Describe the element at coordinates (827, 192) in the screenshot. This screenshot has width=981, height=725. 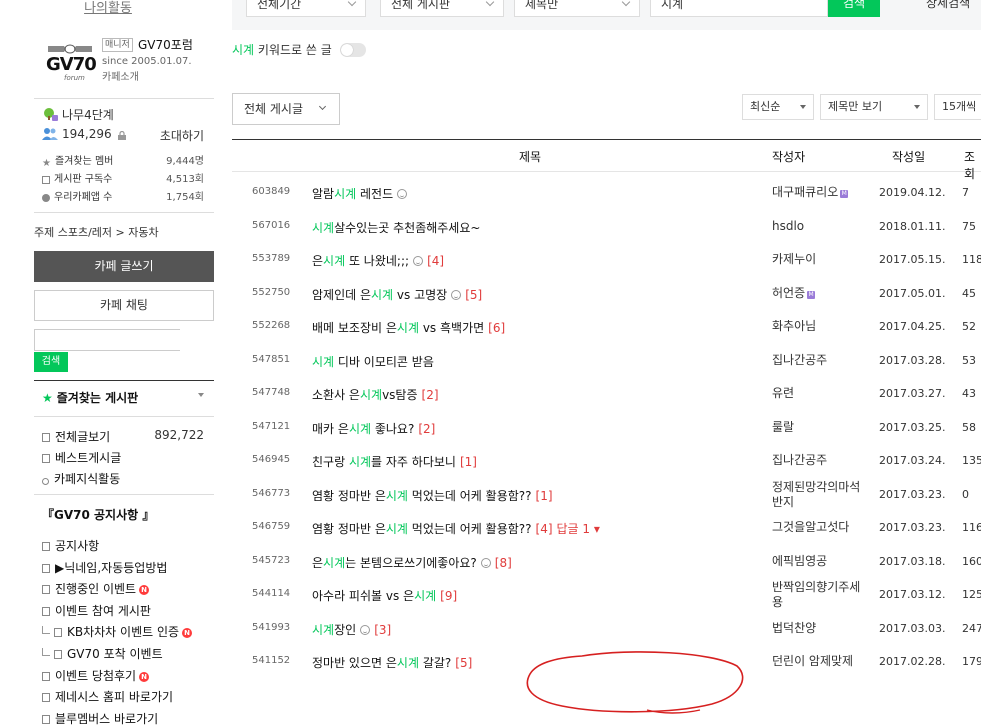
I see `post-author: 대구패큐리오 M` at that location.